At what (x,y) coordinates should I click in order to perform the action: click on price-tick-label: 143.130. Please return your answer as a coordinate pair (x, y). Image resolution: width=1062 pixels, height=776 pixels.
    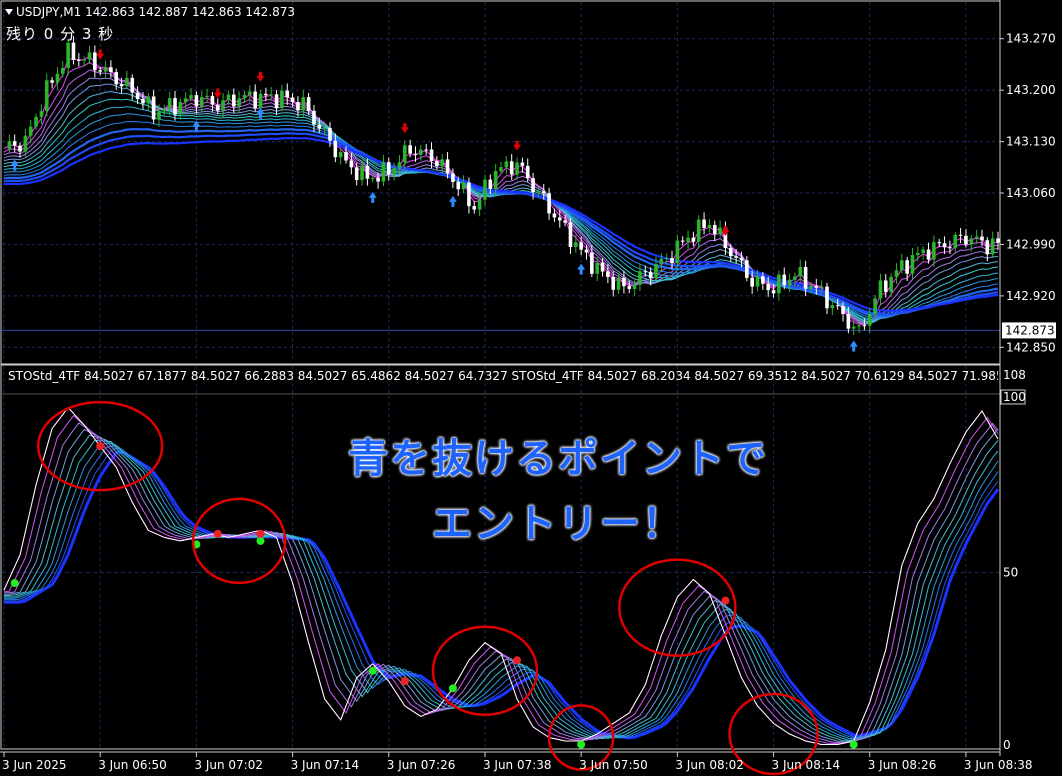
    Looking at the image, I should click on (1031, 142).